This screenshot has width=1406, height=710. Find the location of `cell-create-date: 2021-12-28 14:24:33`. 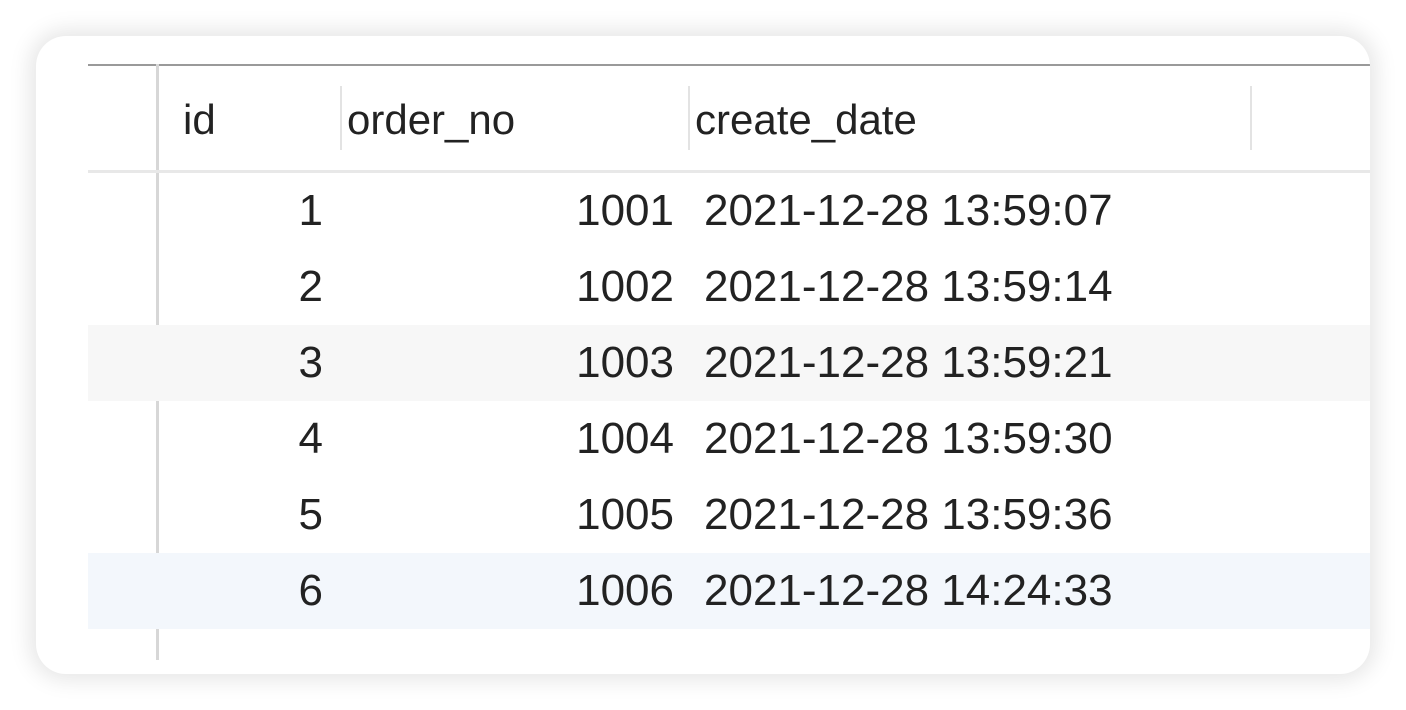

cell-create-date: 2021-12-28 14:24:33 is located at coordinates (908, 591).